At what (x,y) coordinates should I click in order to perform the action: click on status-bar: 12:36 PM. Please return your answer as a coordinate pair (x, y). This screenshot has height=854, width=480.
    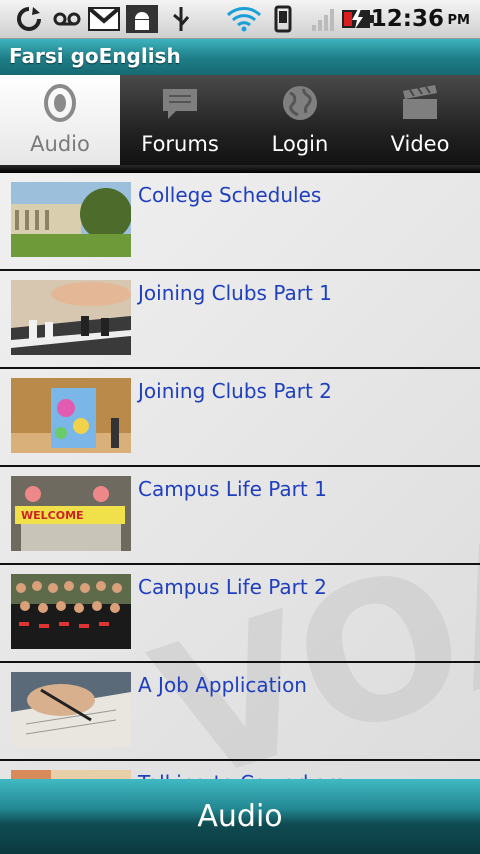
    Looking at the image, I should click on (240, 19).